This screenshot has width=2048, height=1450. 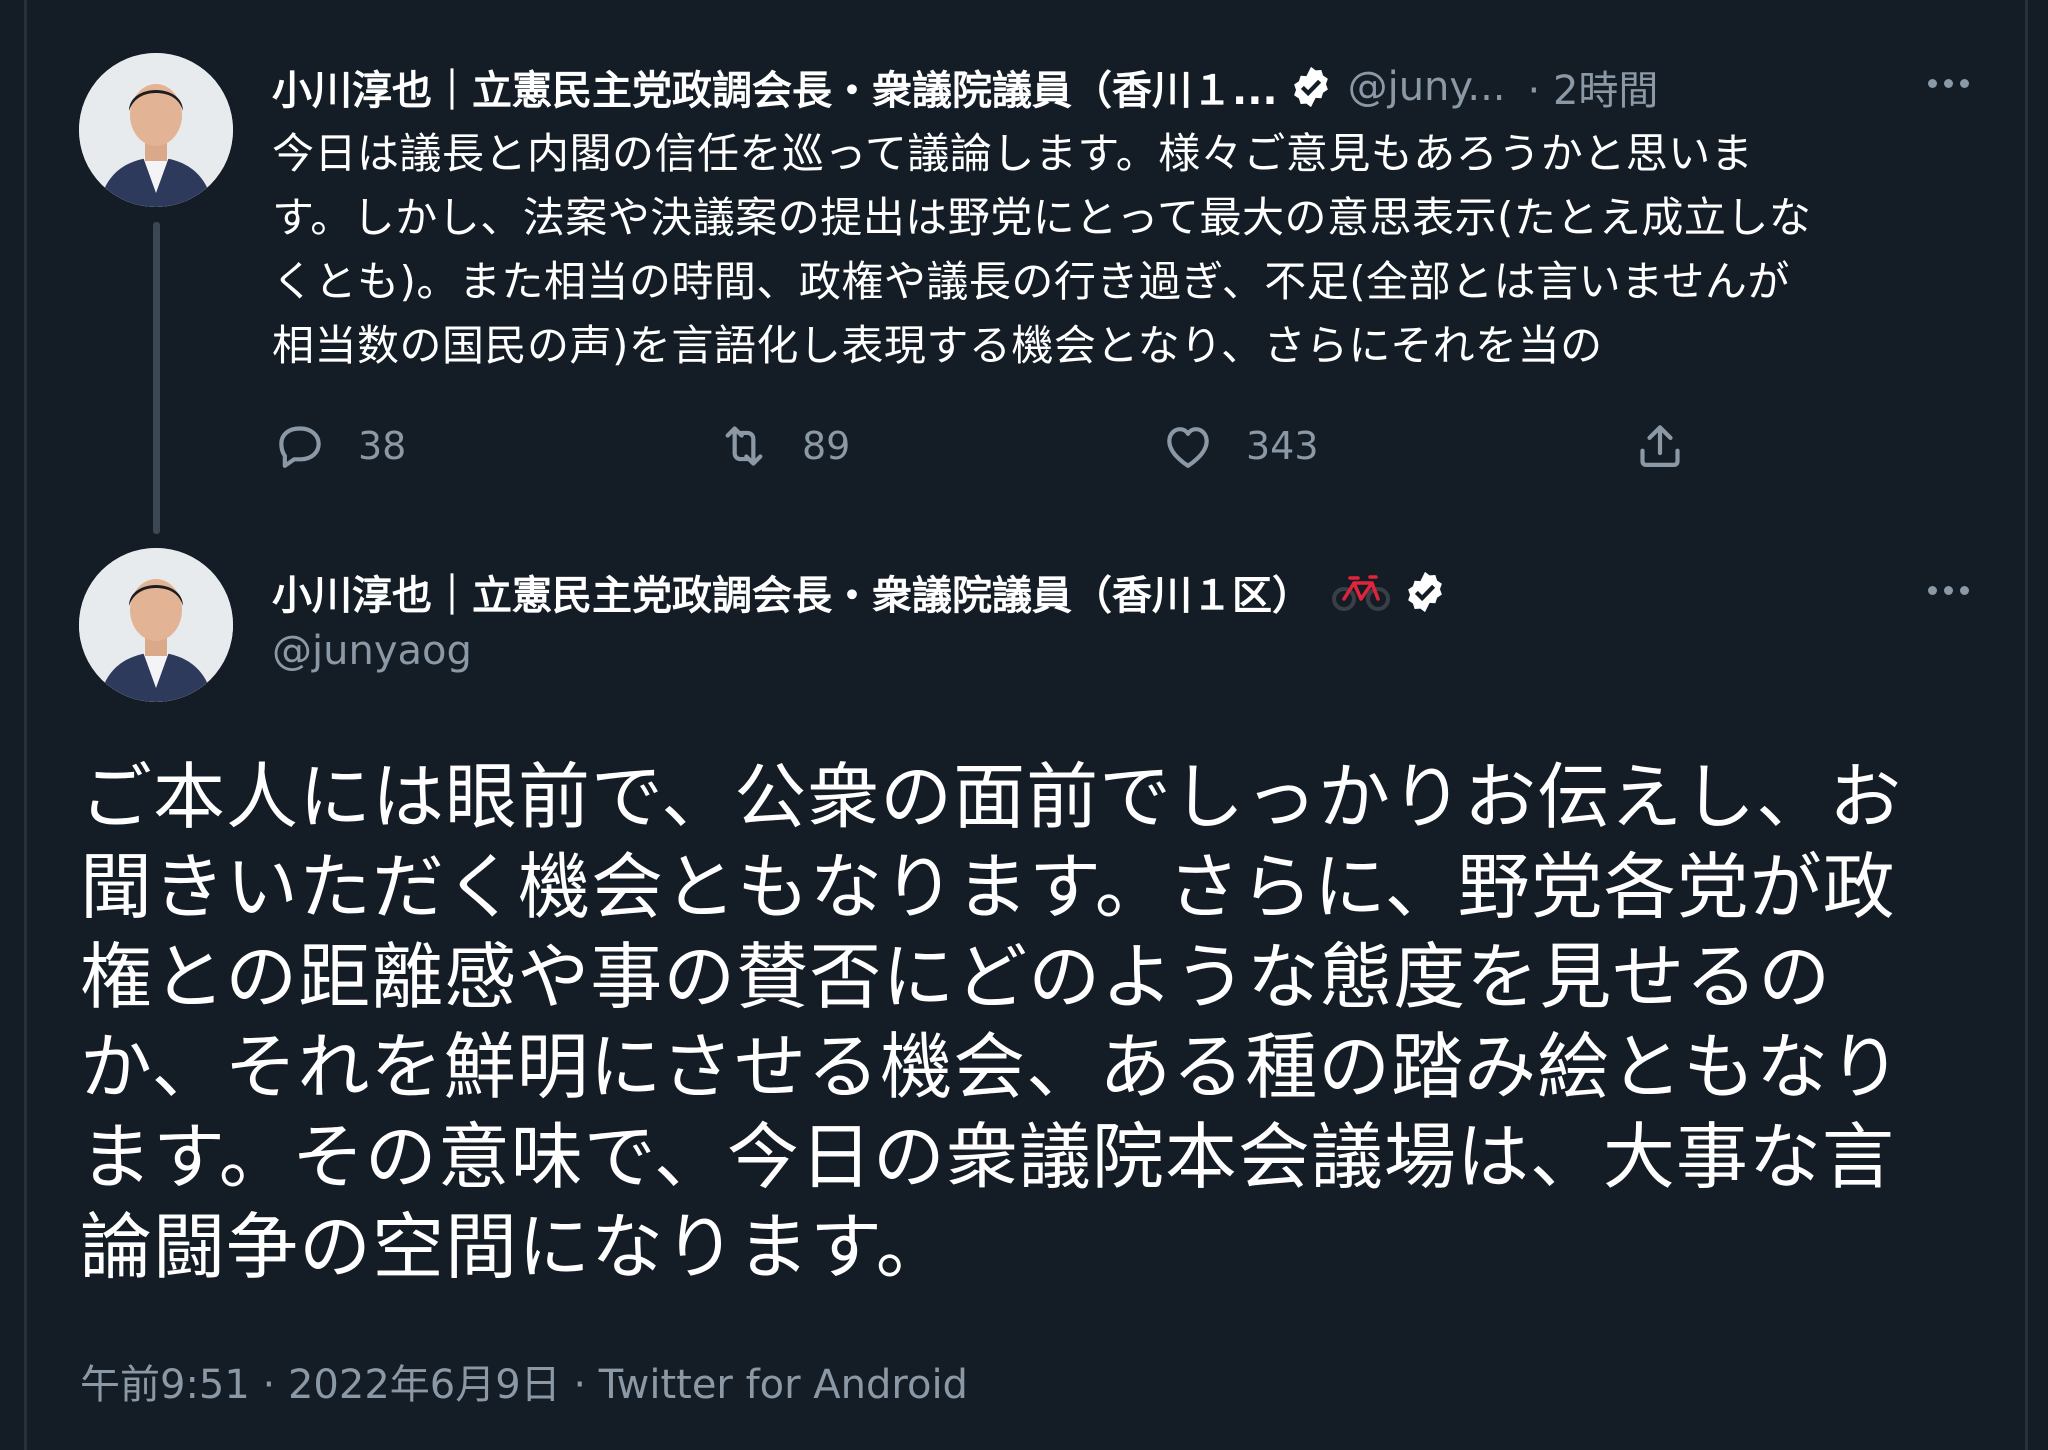 I want to click on retweet-icon, so click(x=744, y=446).